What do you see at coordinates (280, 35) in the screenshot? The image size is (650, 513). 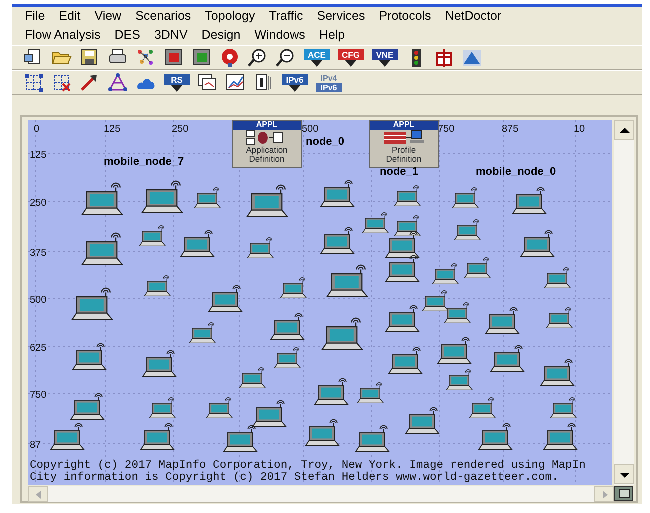 I see `menu-item: Windows` at bounding box center [280, 35].